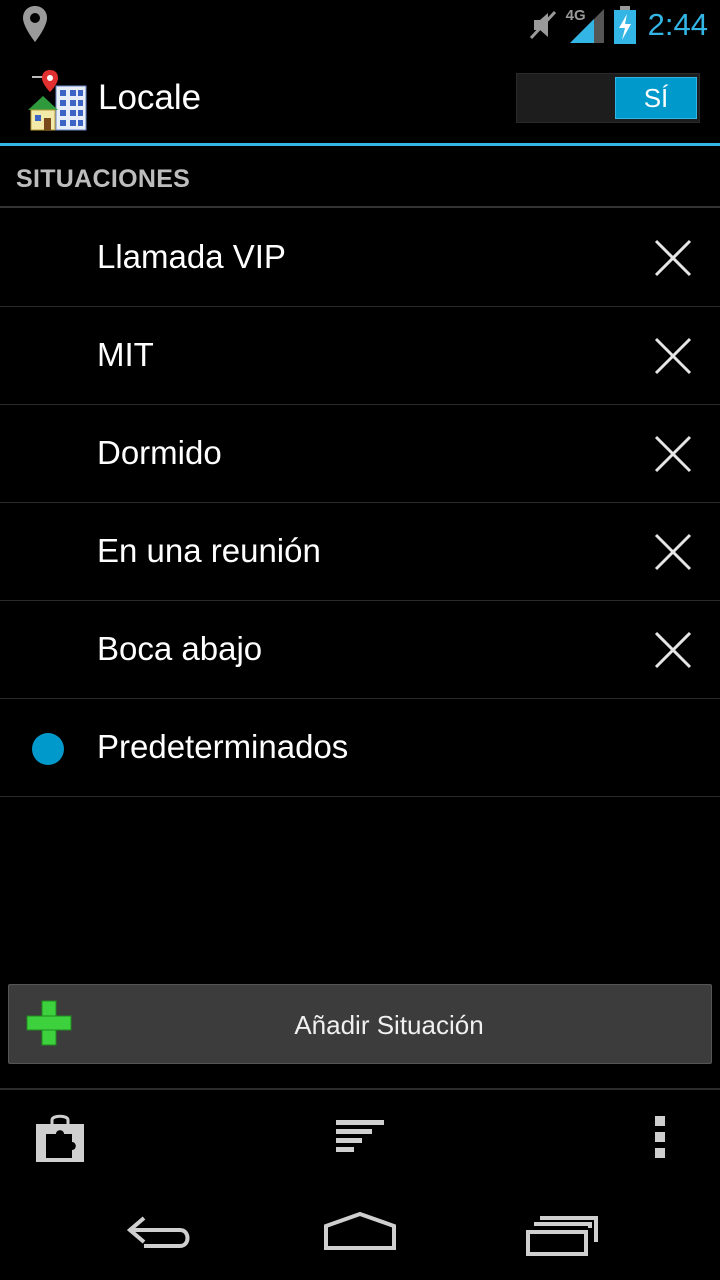 This screenshot has height=1280, width=720. What do you see at coordinates (660, 1137) in the screenshot?
I see `overflow-menu-icon` at bounding box center [660, 1137].